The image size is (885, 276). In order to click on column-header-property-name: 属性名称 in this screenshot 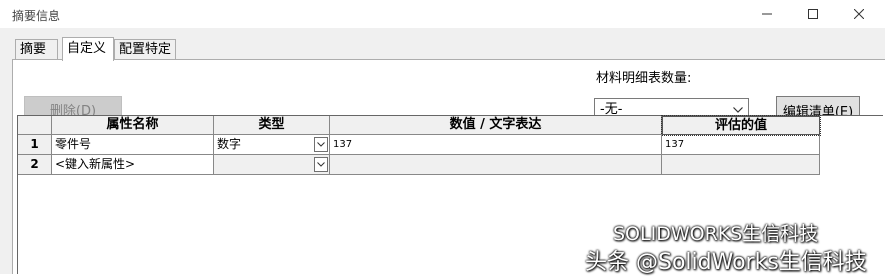, I will do `click(133, 125)`.